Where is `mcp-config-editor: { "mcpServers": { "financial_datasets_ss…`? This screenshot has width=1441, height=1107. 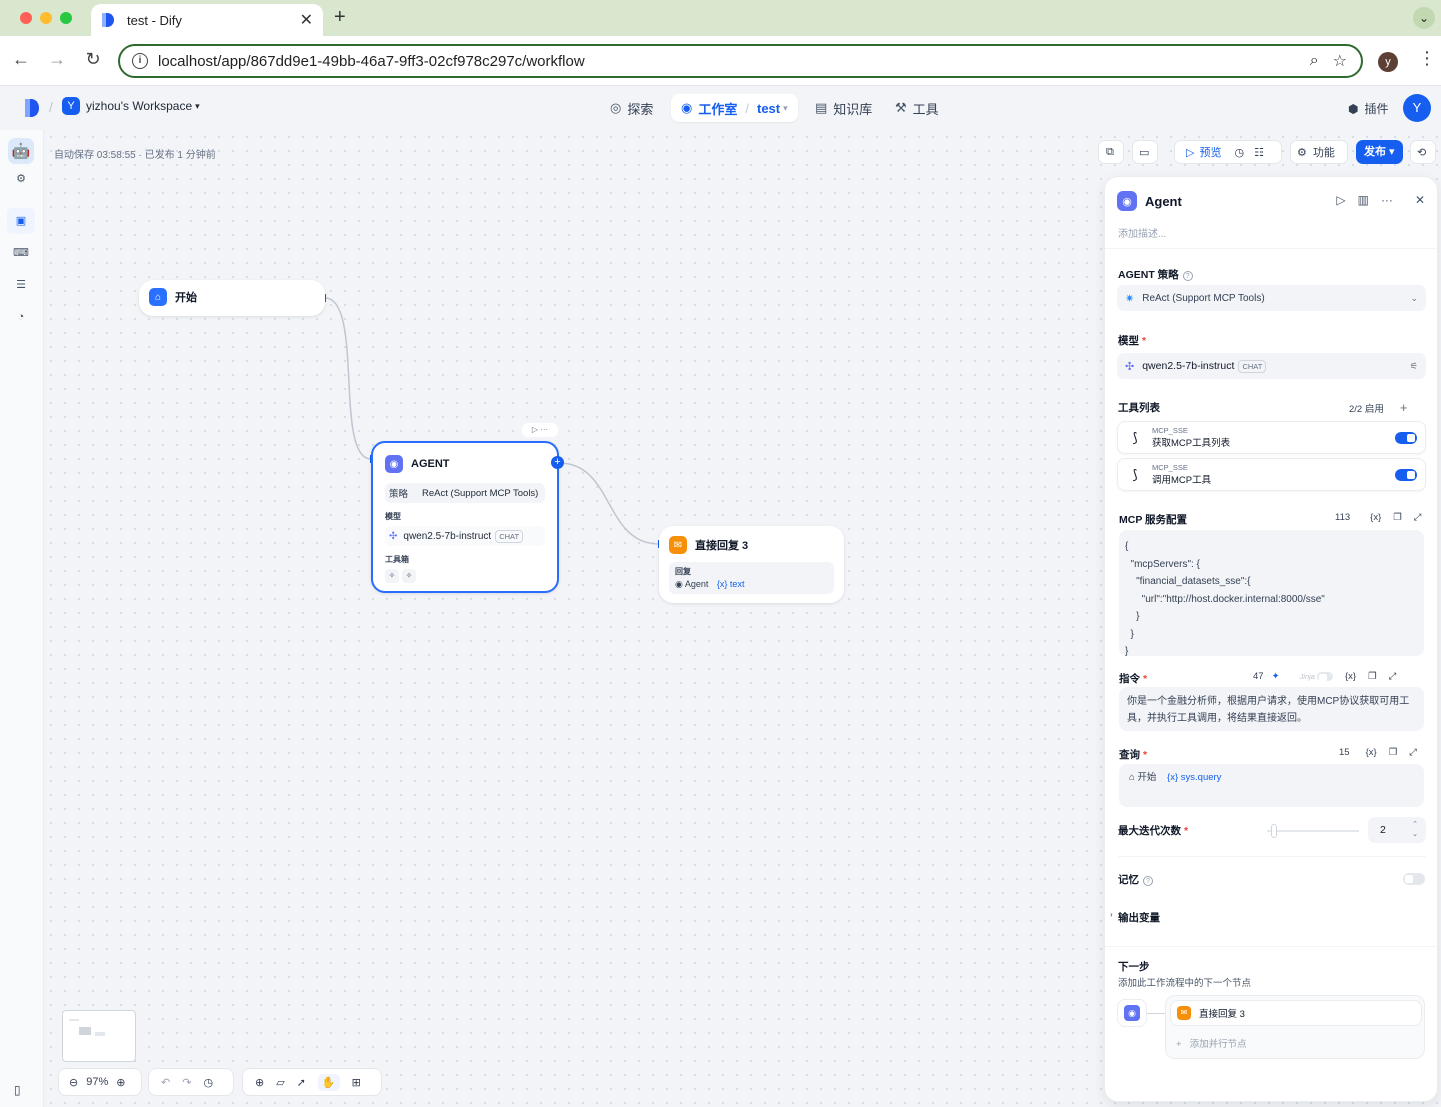 mcp-config-editor: { "mcpServers": { "financial_datasets_ss… is located at coordinates (1271, 593).